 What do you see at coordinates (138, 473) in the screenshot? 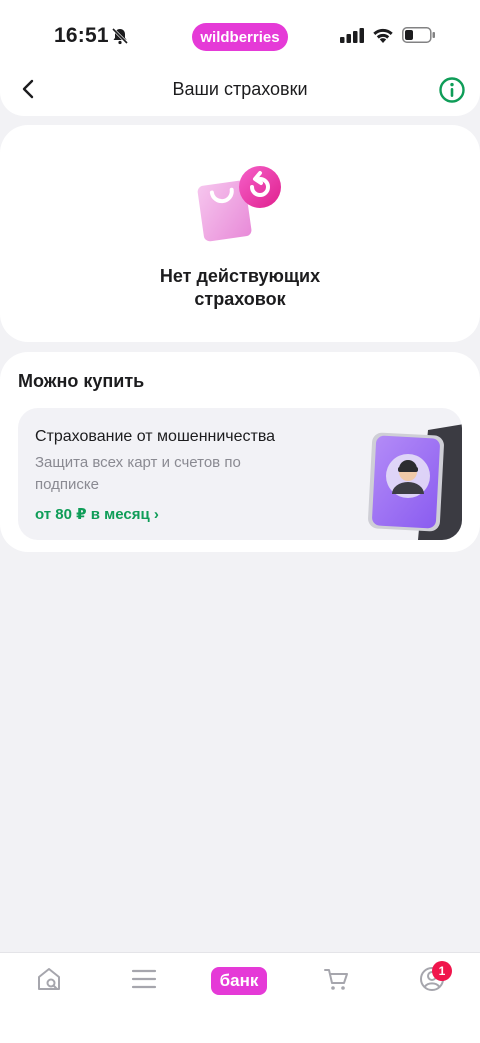
I see `offer-description: Защита всех карт и счетов по подписке` at bounding box center [138, 473].